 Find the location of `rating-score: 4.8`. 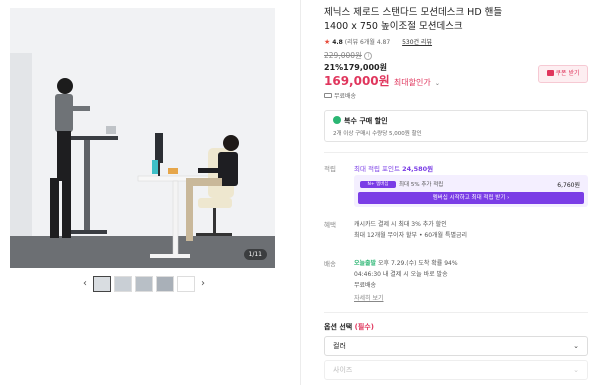

rating-score: 4.8 is located at coordinates (337, 42).